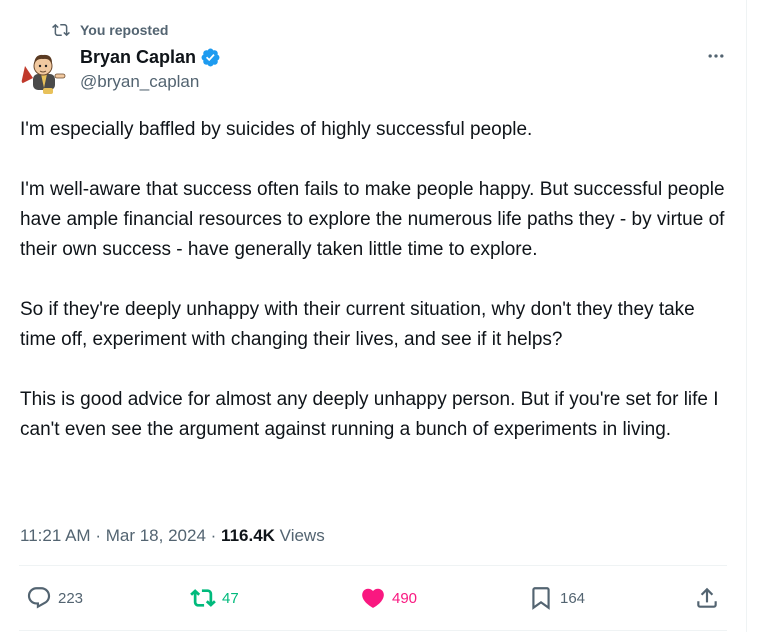  I want to click on verified-badge-icon, so click(210, 57).